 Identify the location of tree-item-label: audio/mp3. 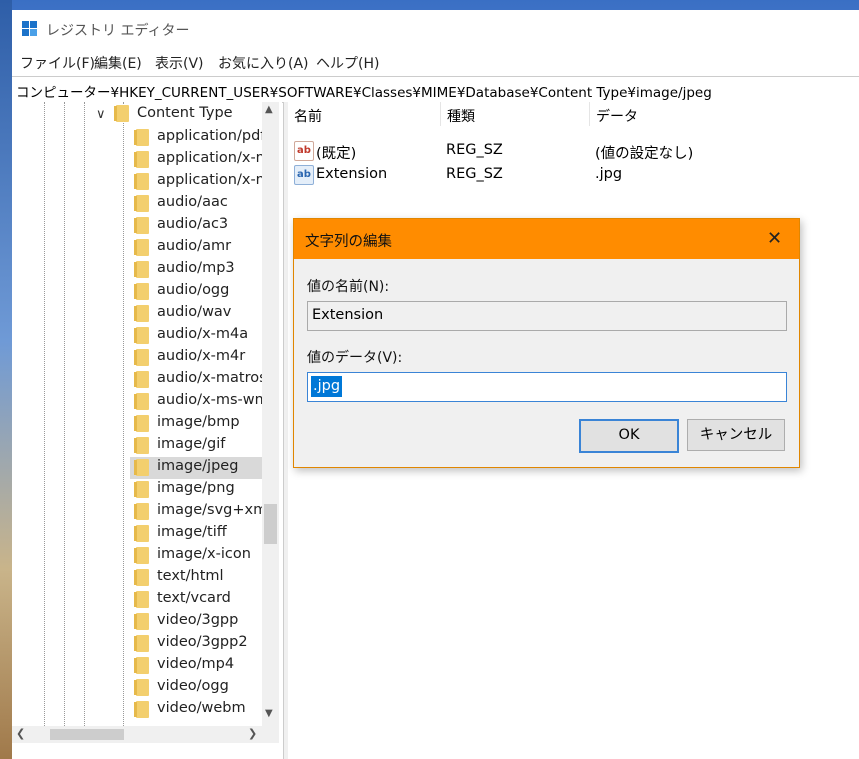
(196, 268).